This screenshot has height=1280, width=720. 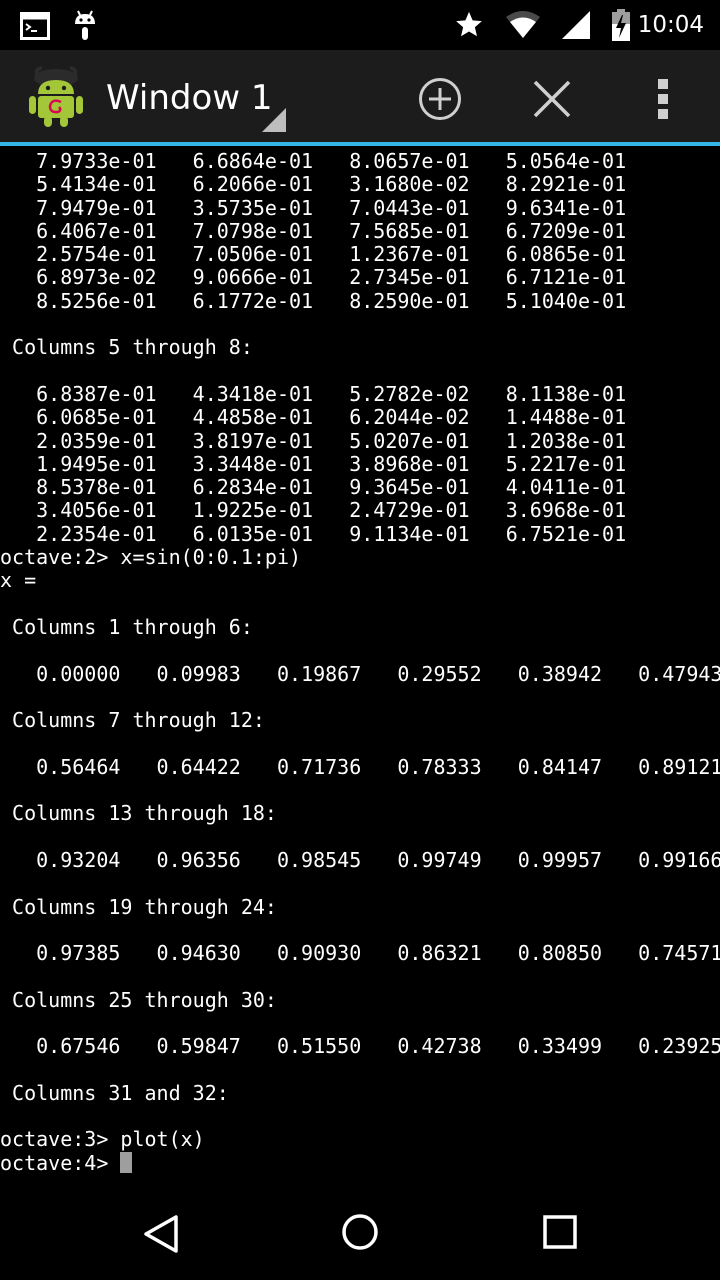 What do you see at coordinates (126, 626) in the screenshot?
I see `terminal-line: Columns 1 through 6:` at bounding box center [126, 626].